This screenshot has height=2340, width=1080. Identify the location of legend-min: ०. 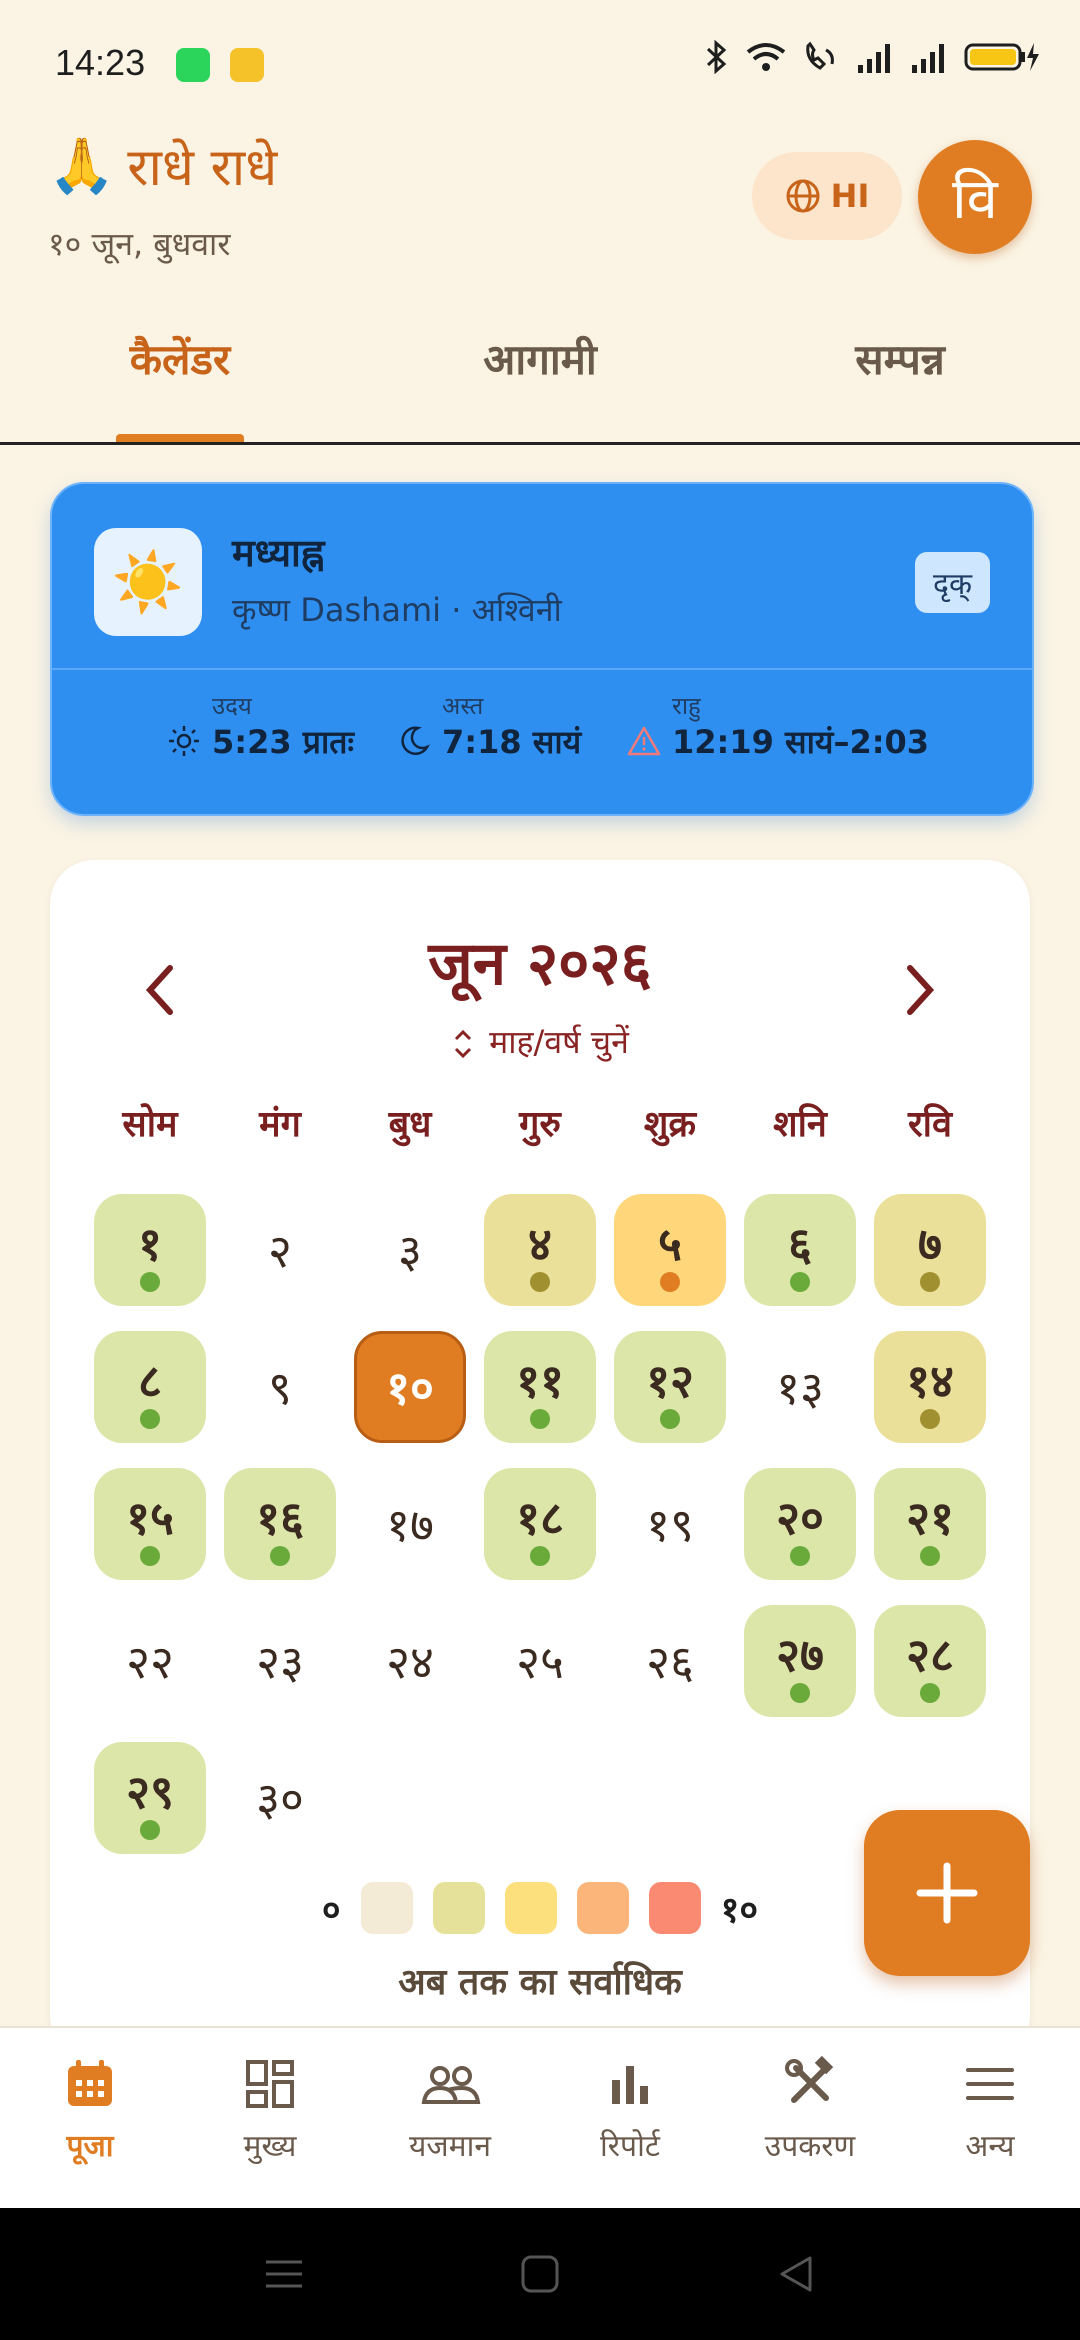
(331, 1910).